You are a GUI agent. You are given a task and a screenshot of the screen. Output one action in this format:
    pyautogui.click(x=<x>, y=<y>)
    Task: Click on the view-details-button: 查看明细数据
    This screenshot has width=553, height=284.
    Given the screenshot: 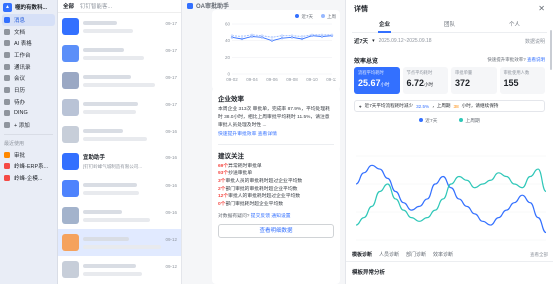 What is the action you would take?
    pyautogui.click(x=276, y=231)
    